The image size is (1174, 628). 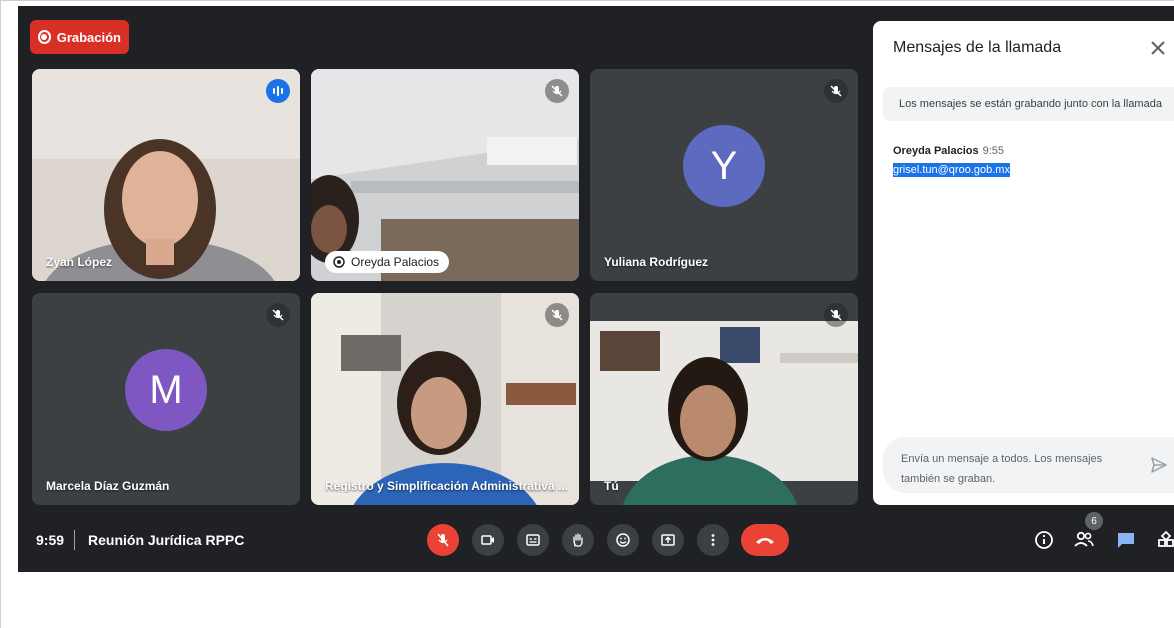 I want to click on meeting-clock: 9:59, so click(x=50, y=540).